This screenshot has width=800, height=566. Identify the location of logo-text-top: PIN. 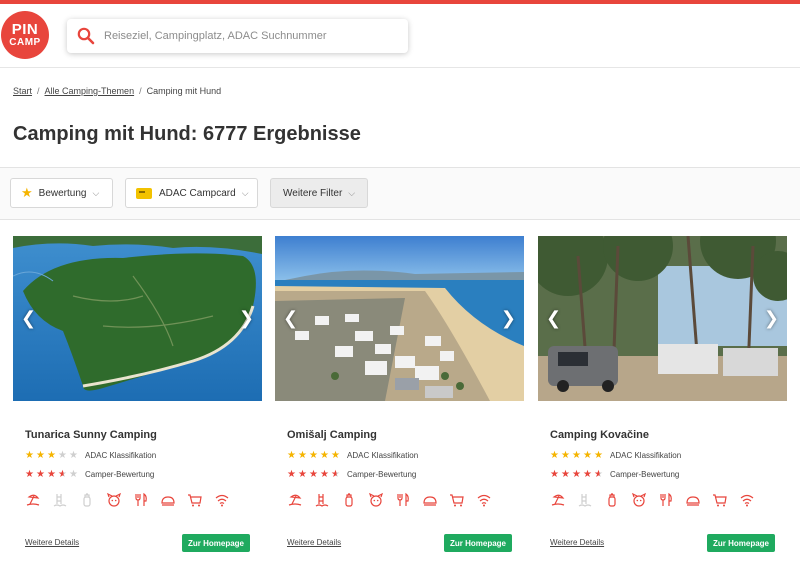
(25, 29).